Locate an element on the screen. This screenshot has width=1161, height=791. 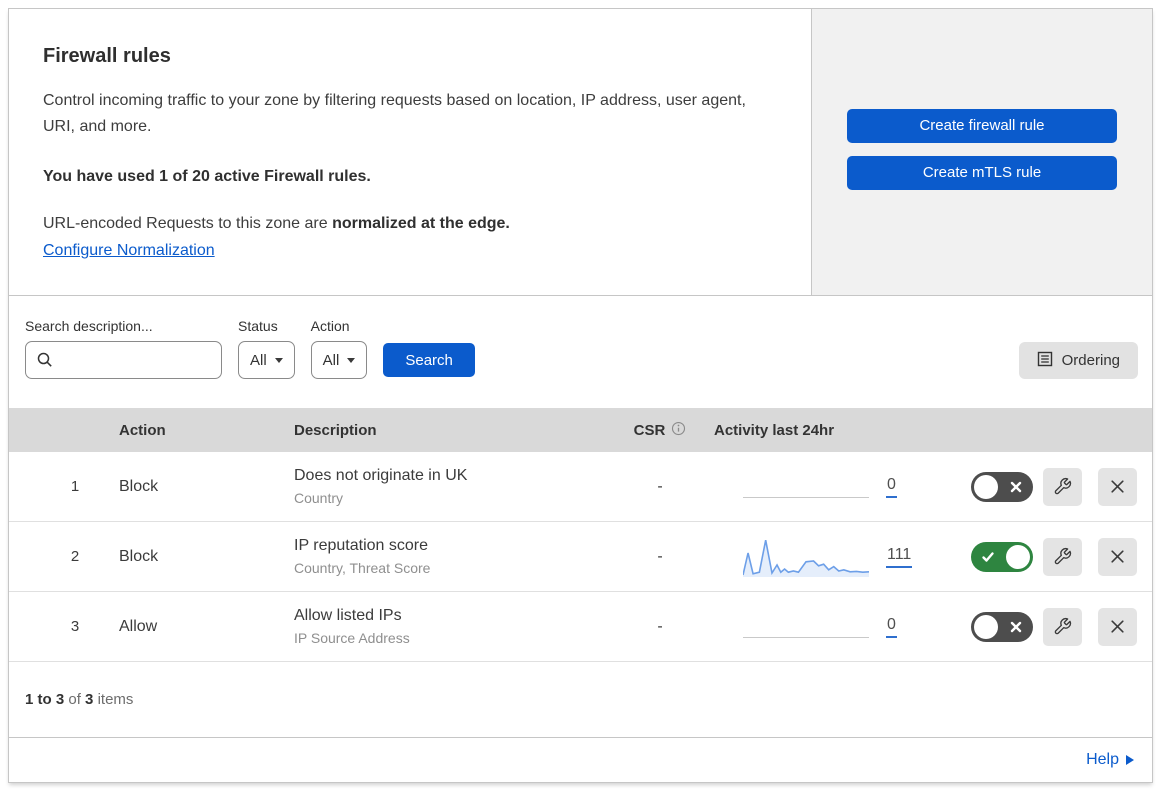
activity-count-link: 111 is located at coordinates (899, 557).